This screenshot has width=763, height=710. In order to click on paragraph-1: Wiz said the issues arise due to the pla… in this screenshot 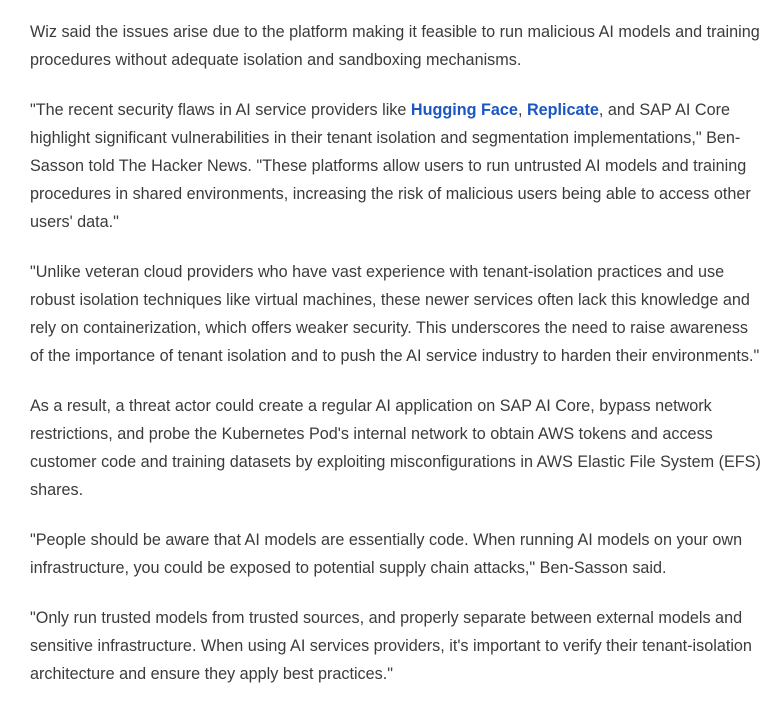, I will do `click(395, 46)`.